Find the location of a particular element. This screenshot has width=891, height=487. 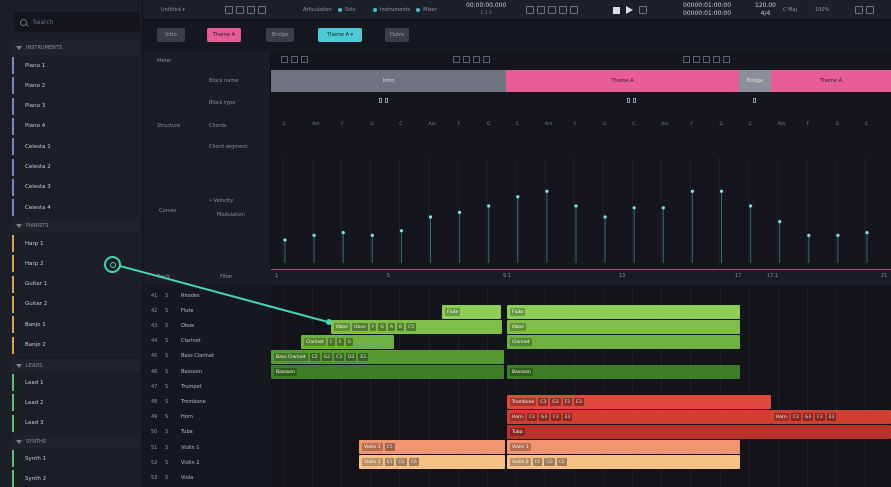

sidebar-item: Lead 3 is located at coordinates (76, 424).